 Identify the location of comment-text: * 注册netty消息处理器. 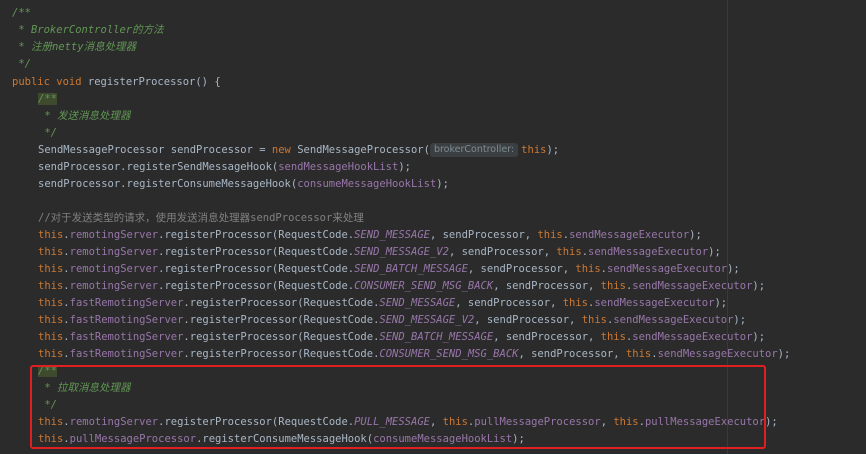
(74, 47).